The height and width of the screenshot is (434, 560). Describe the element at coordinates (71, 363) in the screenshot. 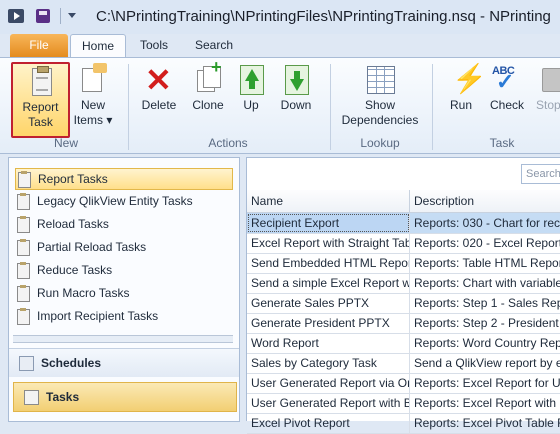

I see `nav-schedules-label: Schedules` at that location.